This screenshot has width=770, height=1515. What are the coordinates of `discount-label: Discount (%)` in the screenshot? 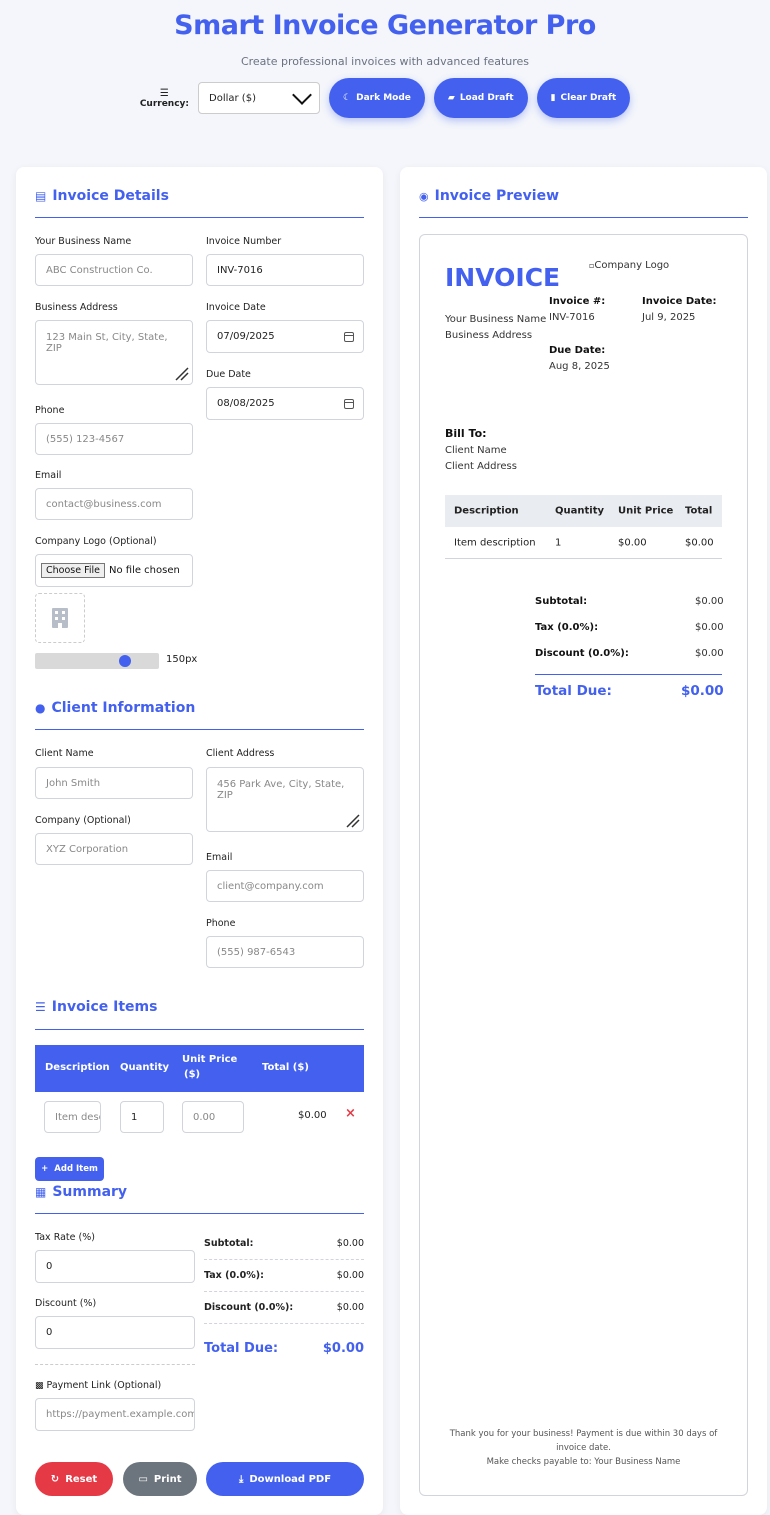 It's located at (66, 1303).